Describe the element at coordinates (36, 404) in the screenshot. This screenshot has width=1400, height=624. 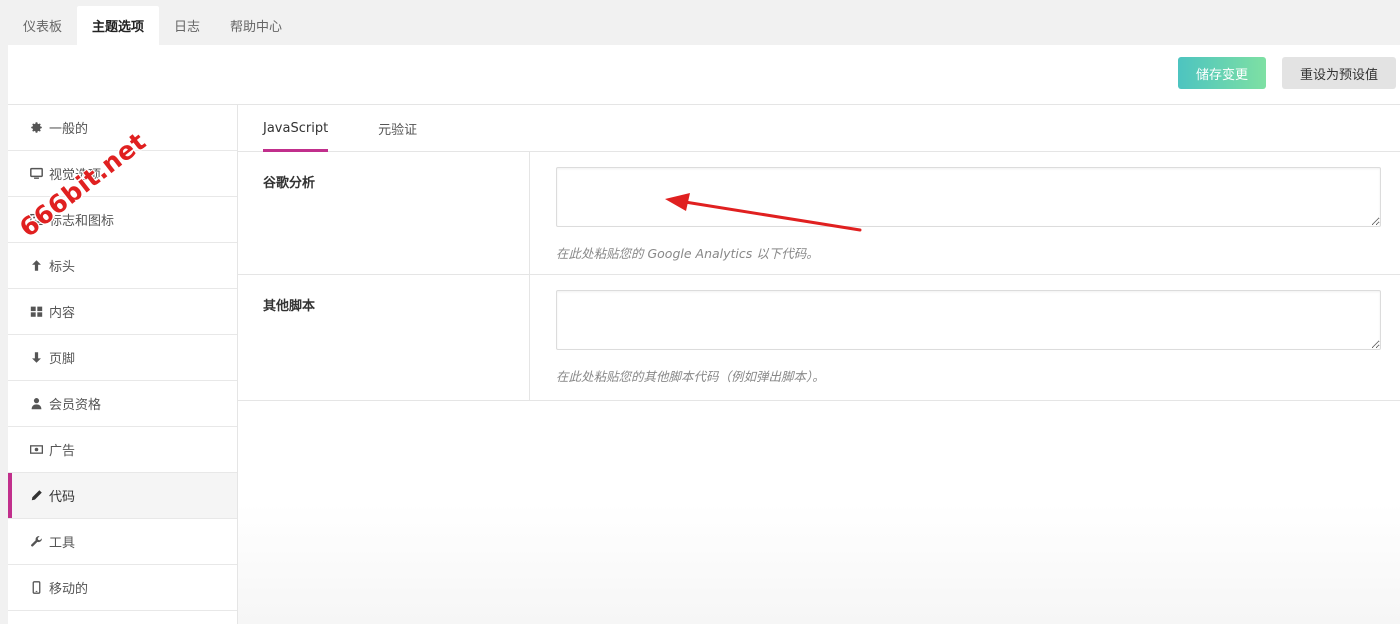
I see `user-icon` at that location.